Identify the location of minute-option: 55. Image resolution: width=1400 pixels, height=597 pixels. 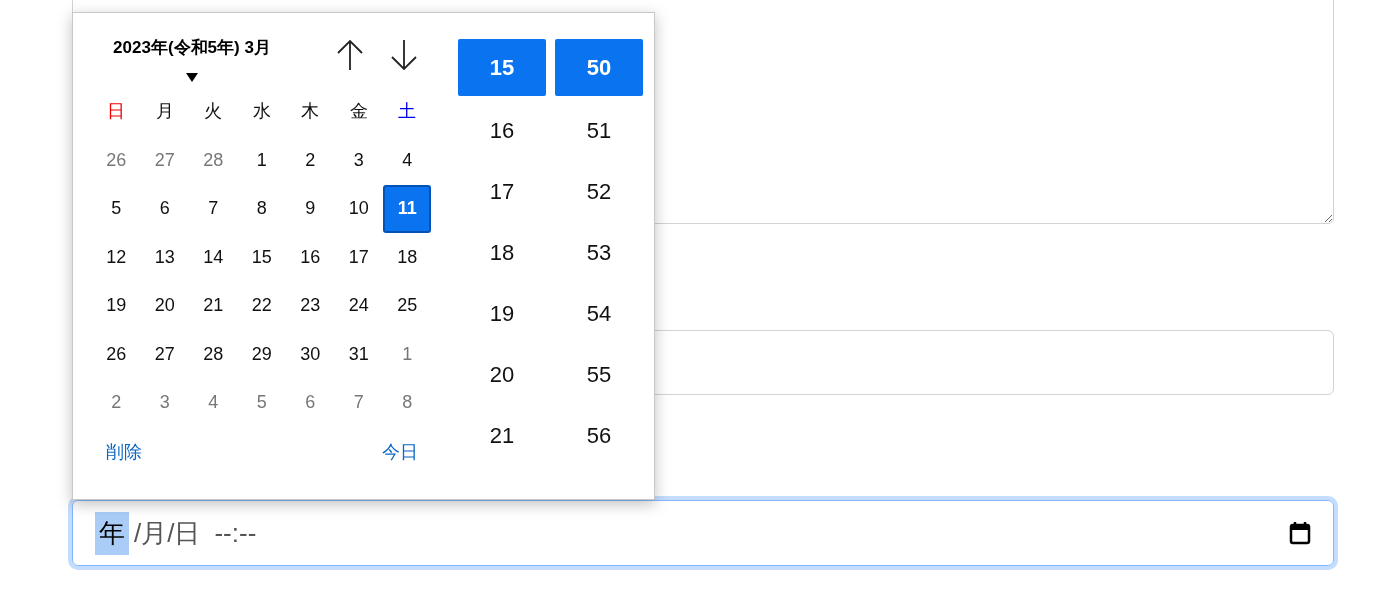
(599, 374).